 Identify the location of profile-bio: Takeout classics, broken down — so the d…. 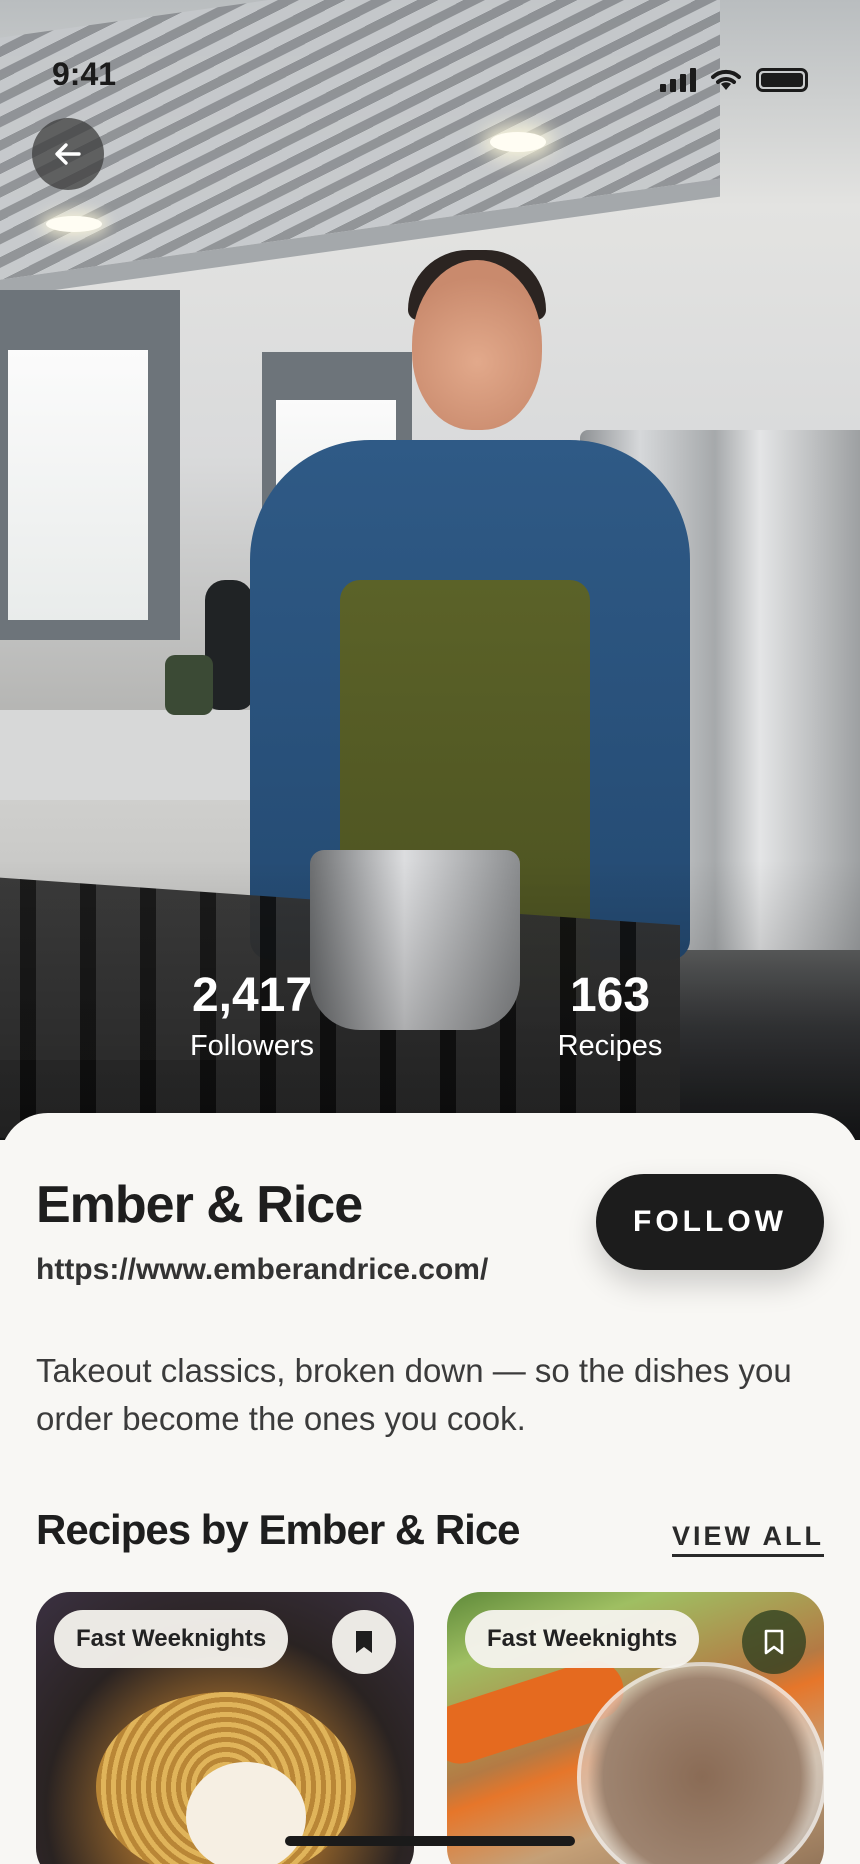
(414, 1394).